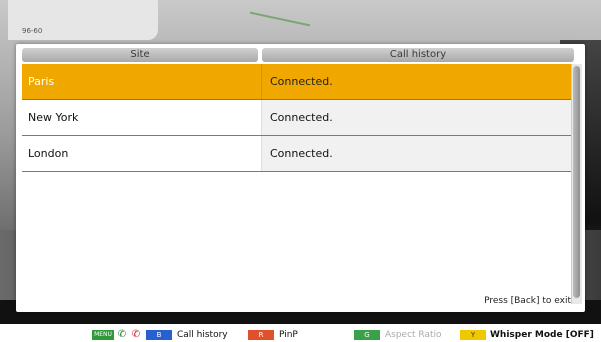 This screenshot has width=601, height=342. Describe the element at coordinates (202, 335) in the screenshot. I see `blue-key-label: Call history` at that location.